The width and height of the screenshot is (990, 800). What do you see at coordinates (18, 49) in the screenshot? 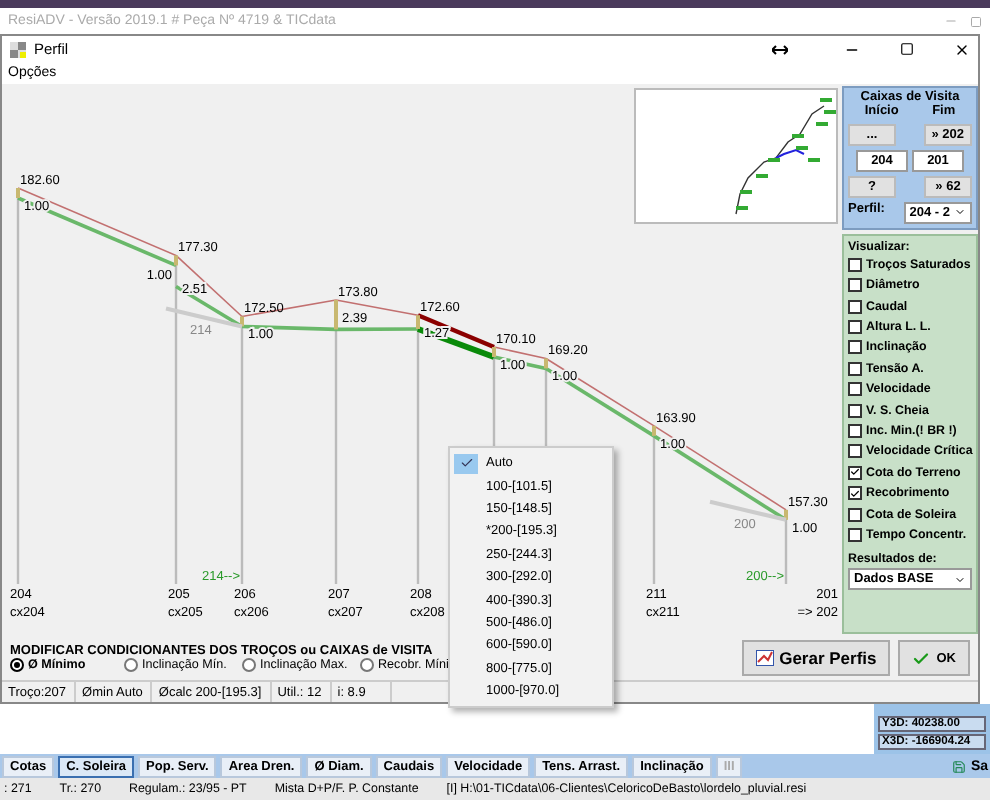
I see `window-icon` at bounding box center [18, 49].